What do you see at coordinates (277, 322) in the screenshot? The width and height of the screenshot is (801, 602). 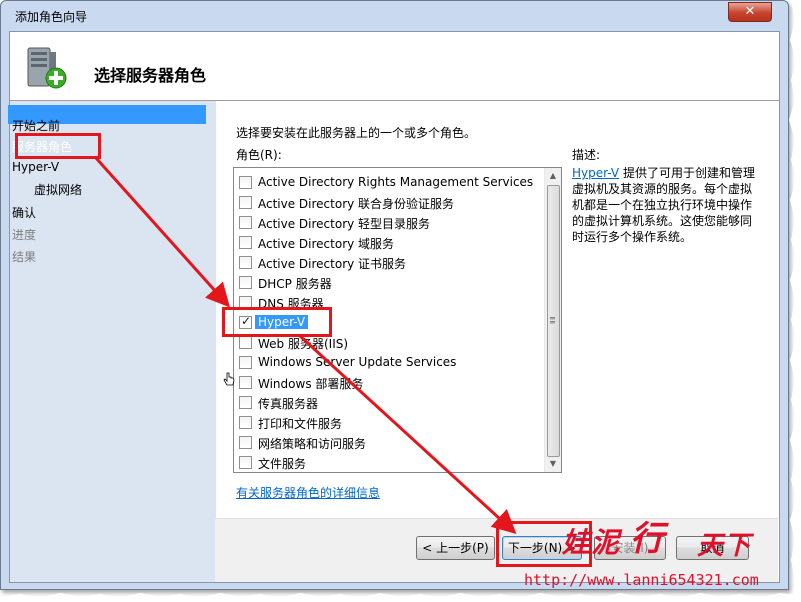 I see `annotation-box-hyper-v` at bounding box center [277, 322].